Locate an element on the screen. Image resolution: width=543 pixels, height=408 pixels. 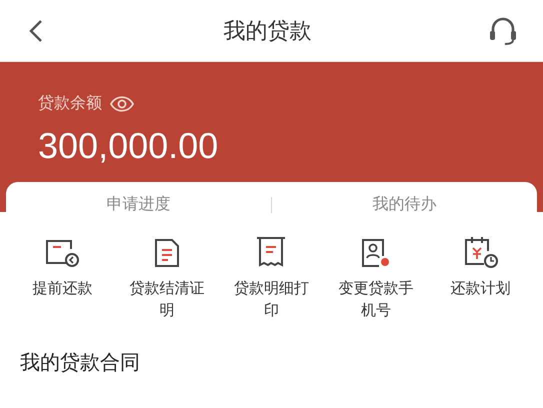
action-button: 贷款明细打印 is located at coordinates (271, 278).